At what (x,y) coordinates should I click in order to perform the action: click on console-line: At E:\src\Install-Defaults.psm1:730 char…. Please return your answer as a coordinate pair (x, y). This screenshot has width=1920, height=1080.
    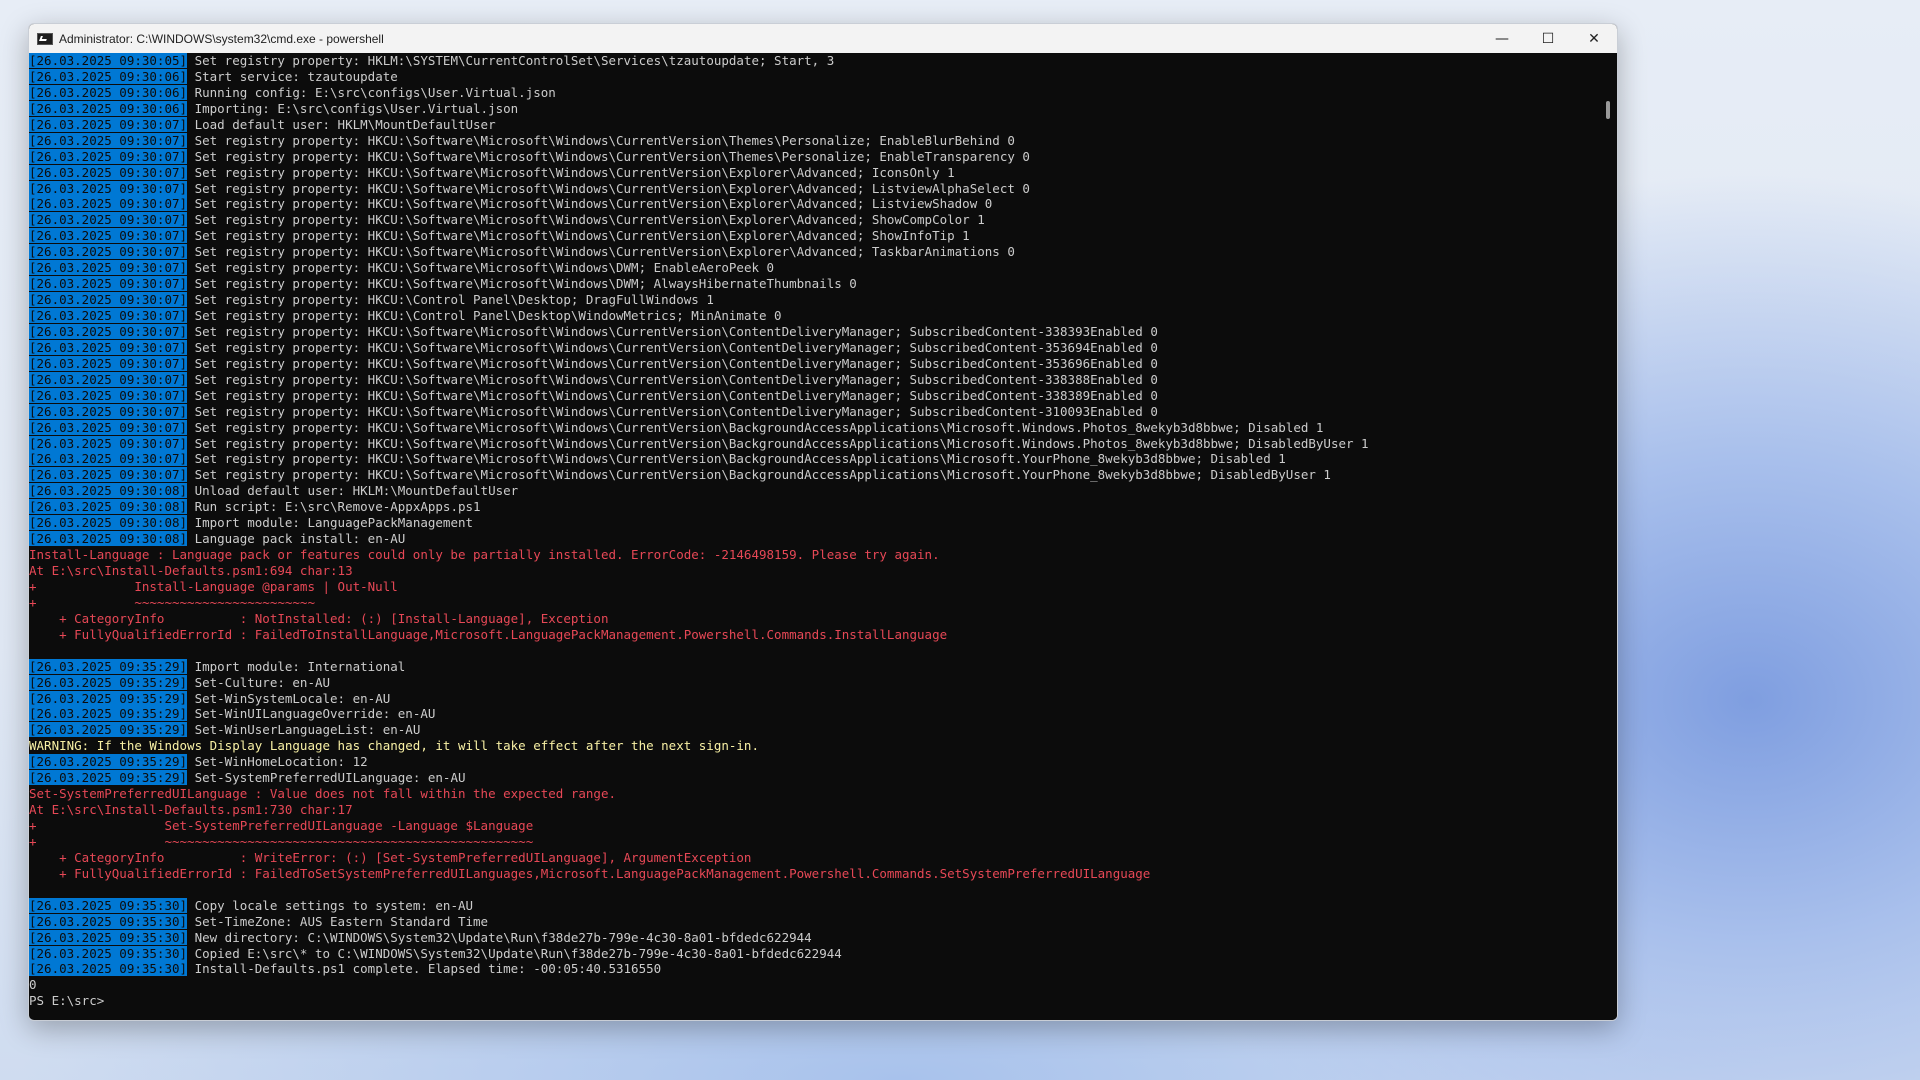
    Looking at the image, I should click on (814, 810).